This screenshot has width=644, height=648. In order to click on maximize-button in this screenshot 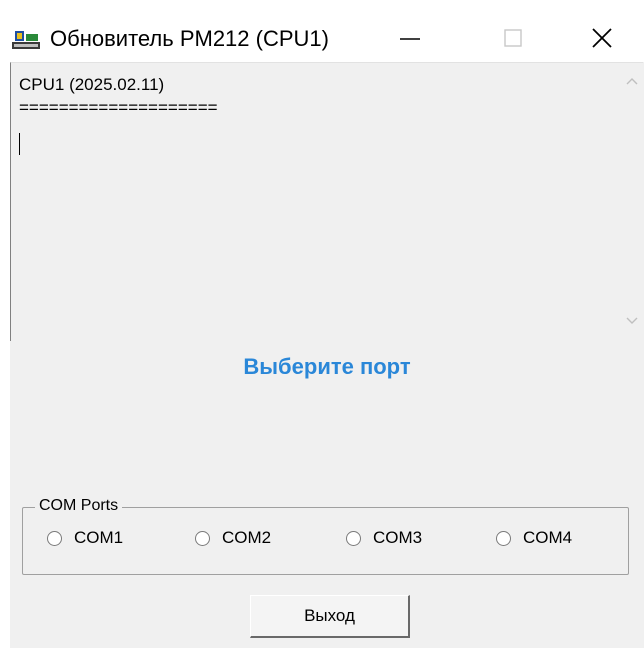, I will do `click(513, 38)`.